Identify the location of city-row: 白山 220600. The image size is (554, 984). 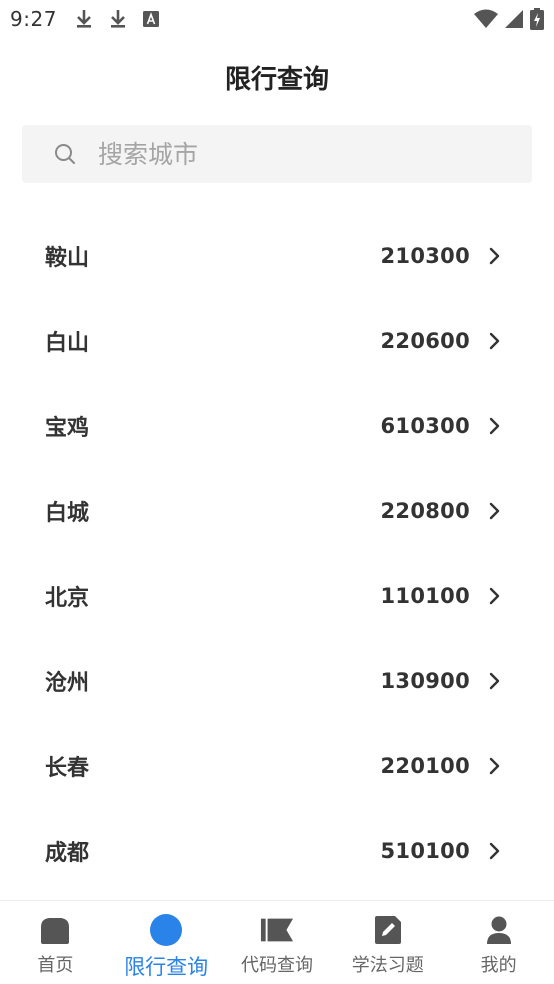
(277, 340).